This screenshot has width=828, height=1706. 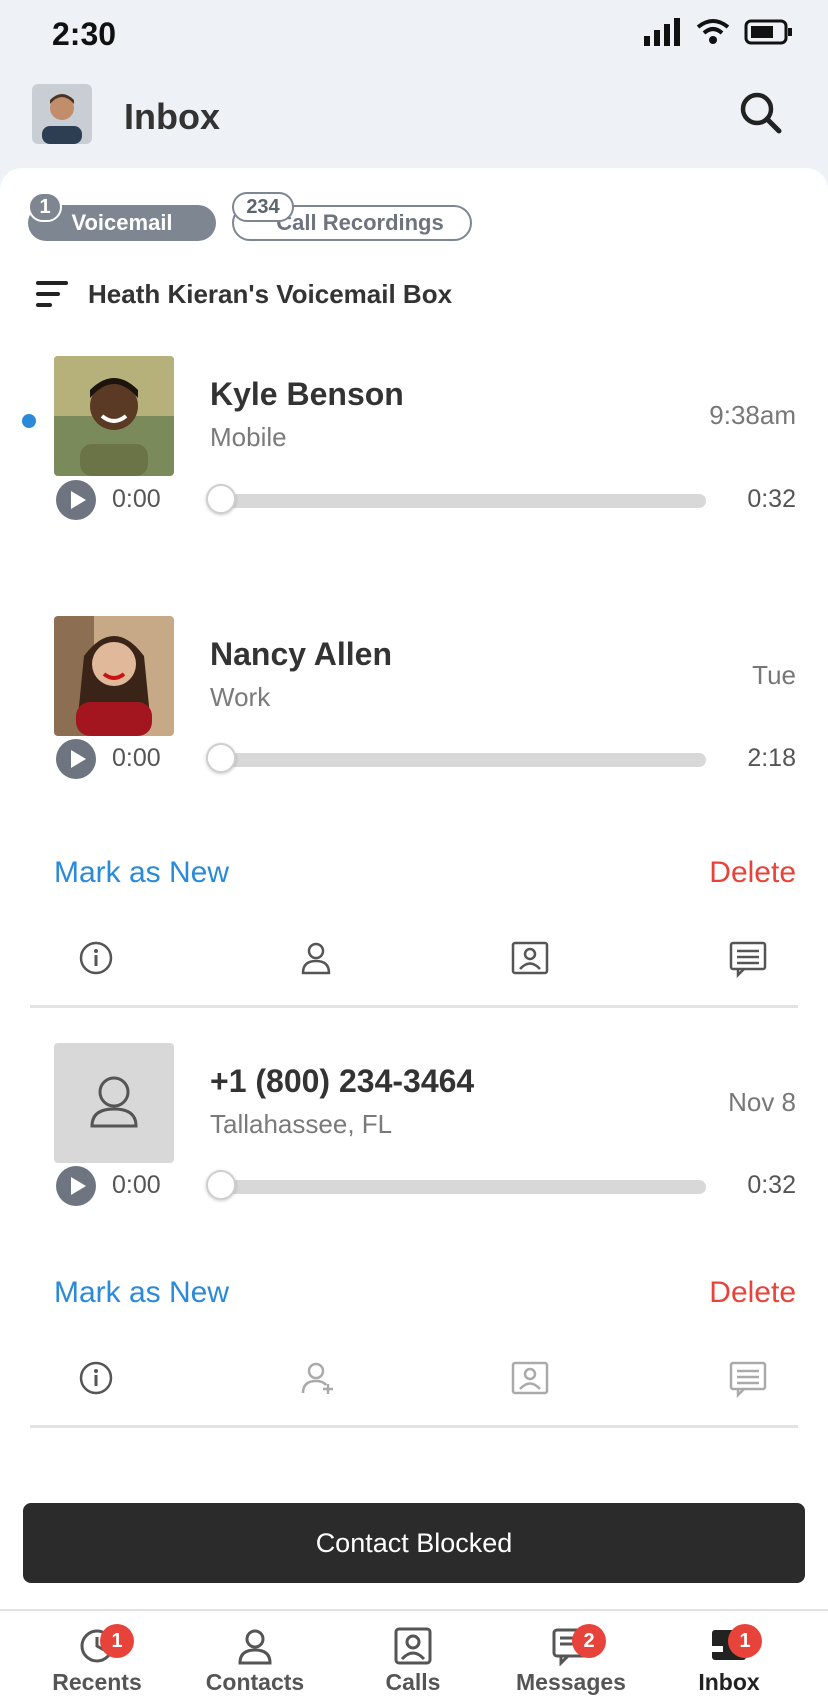 What do you see at coordinates (761, 113) in the screenshot?
I see `search-icon` at bounding box center [761, 113].